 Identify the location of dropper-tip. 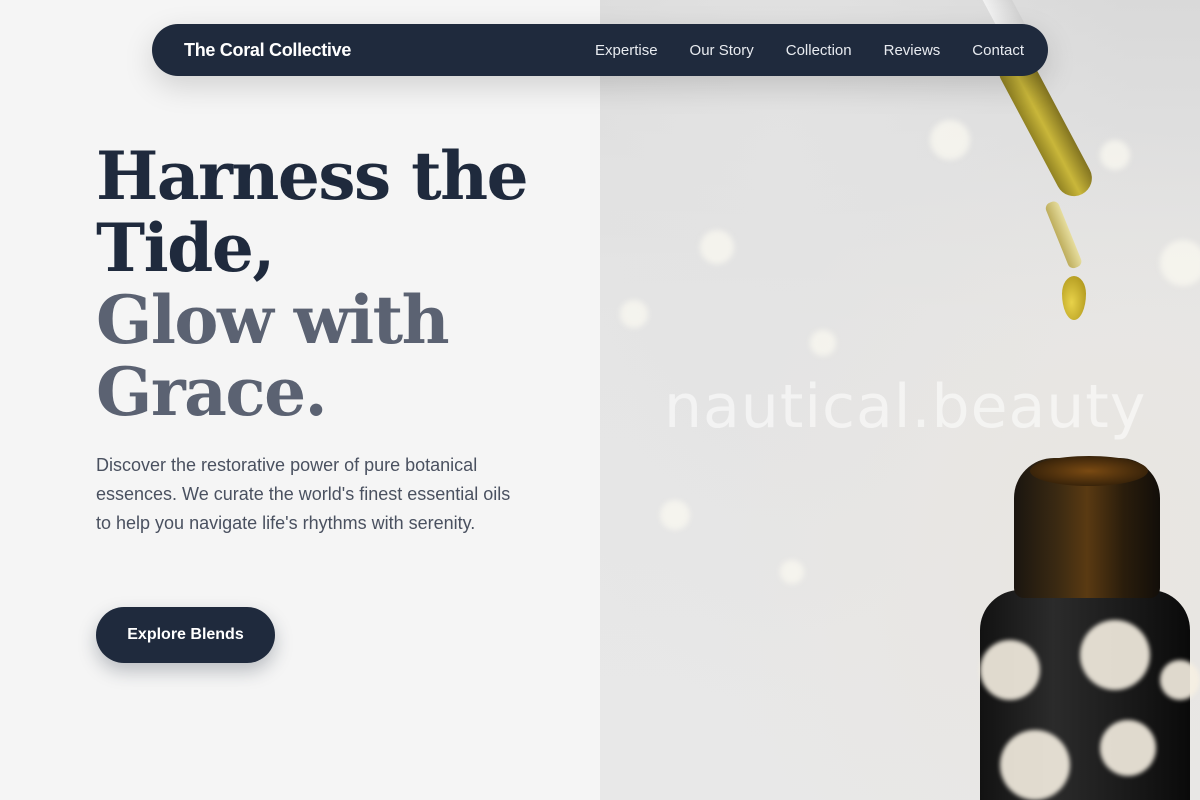
(1064, 234).